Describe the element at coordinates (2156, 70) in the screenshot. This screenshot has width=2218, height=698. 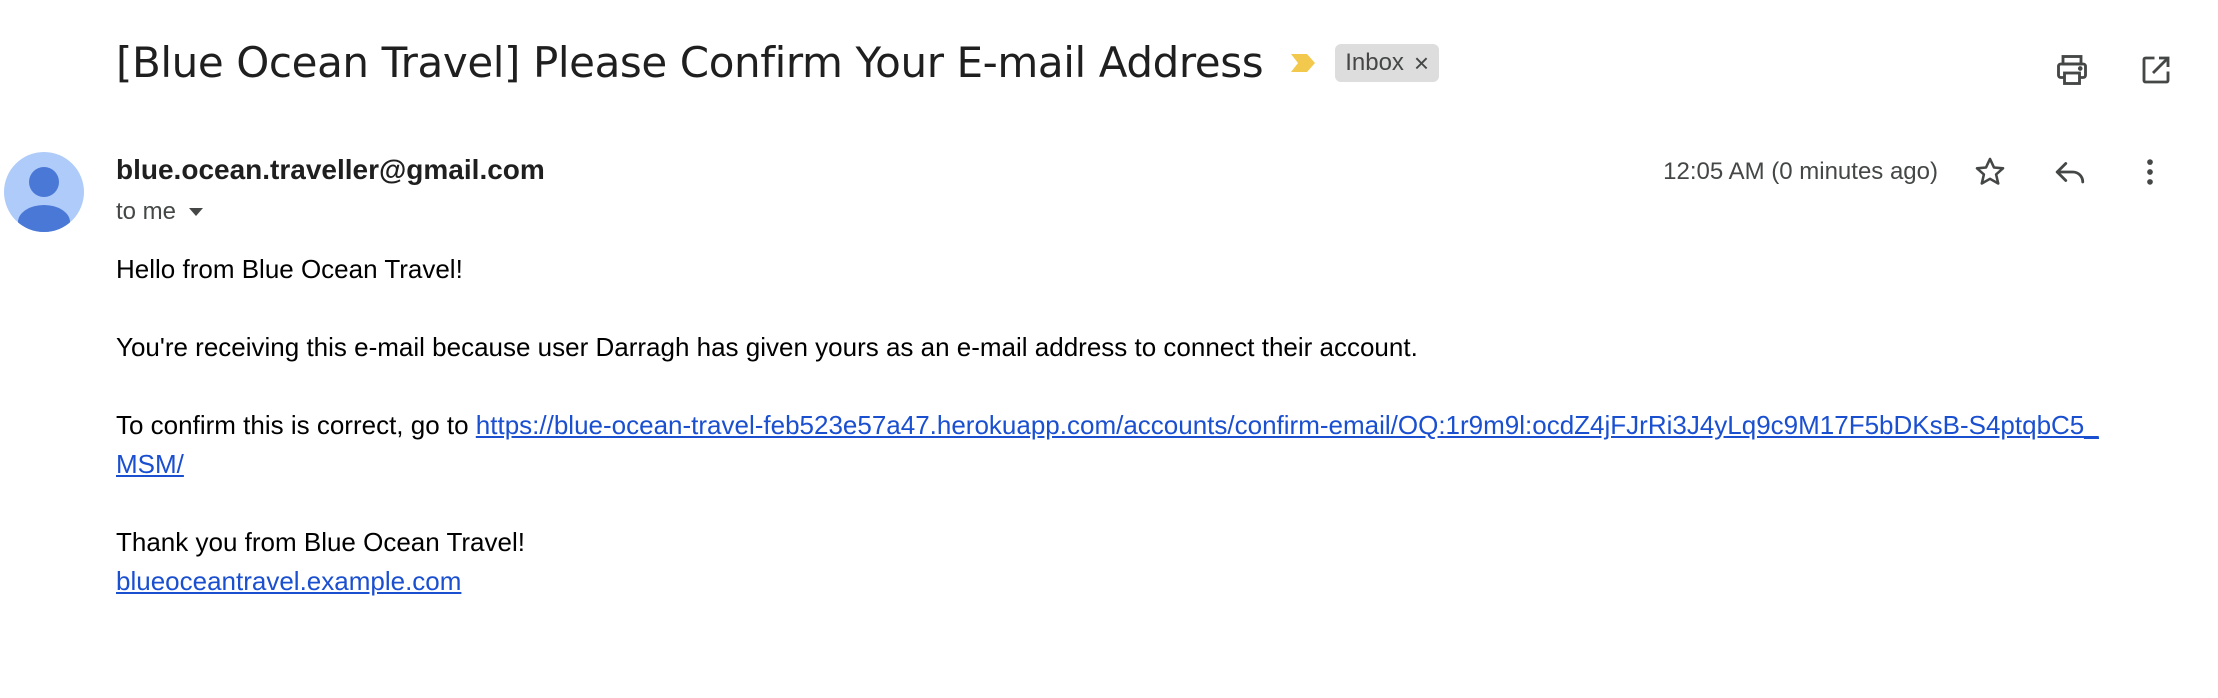
I see `open-in-new-window-icon` at that location.